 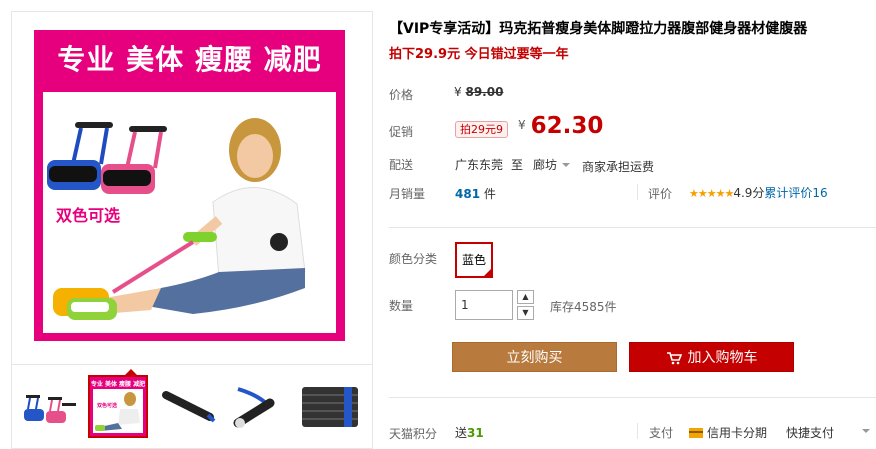 I want to click on promo-price: ¥62.30, so click(x=560, y=126).